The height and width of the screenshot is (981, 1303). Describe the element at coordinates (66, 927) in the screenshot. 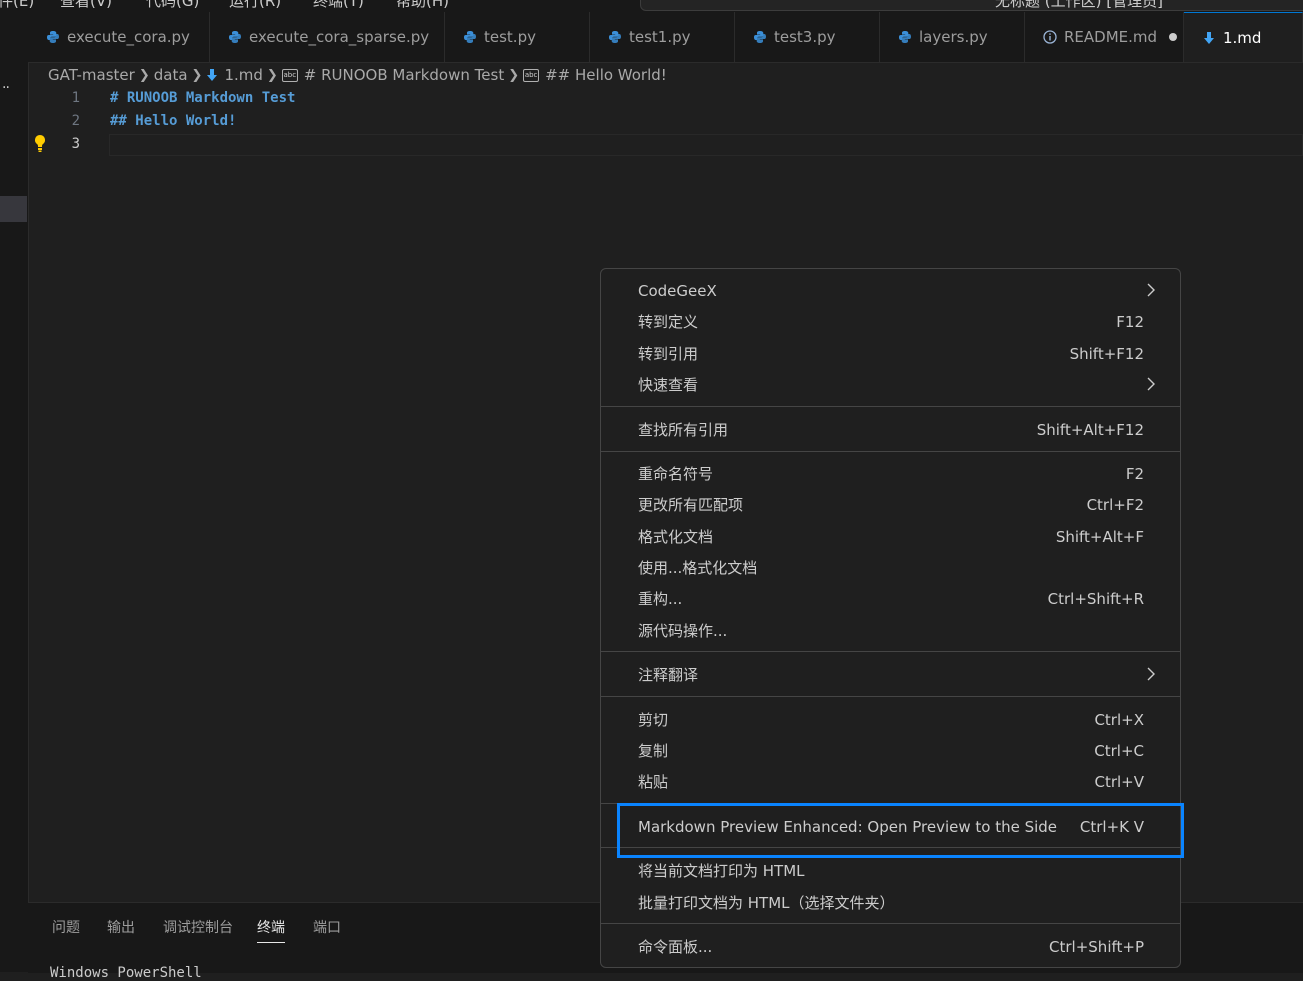

I see `tab-problems: 问题` at that location.